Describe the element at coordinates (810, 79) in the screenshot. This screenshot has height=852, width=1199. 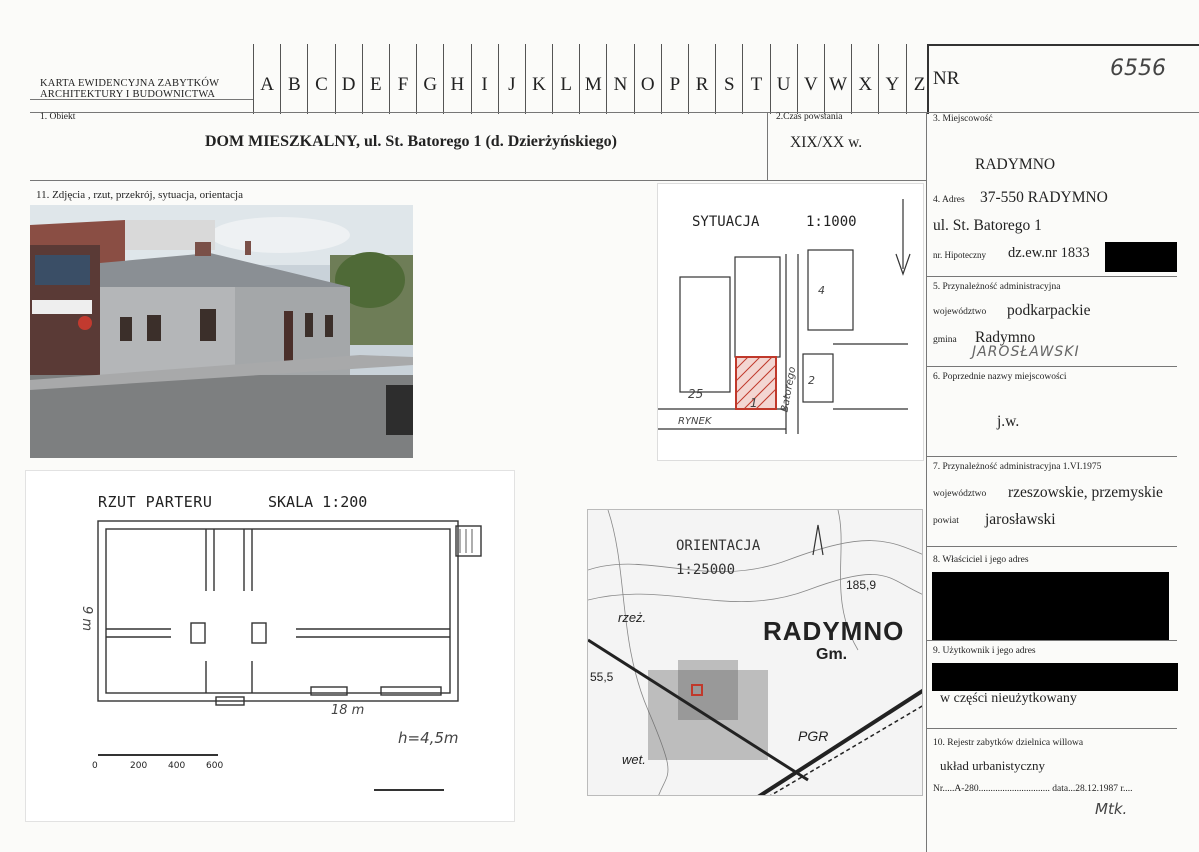
I see `letter-cell: V` at that location.